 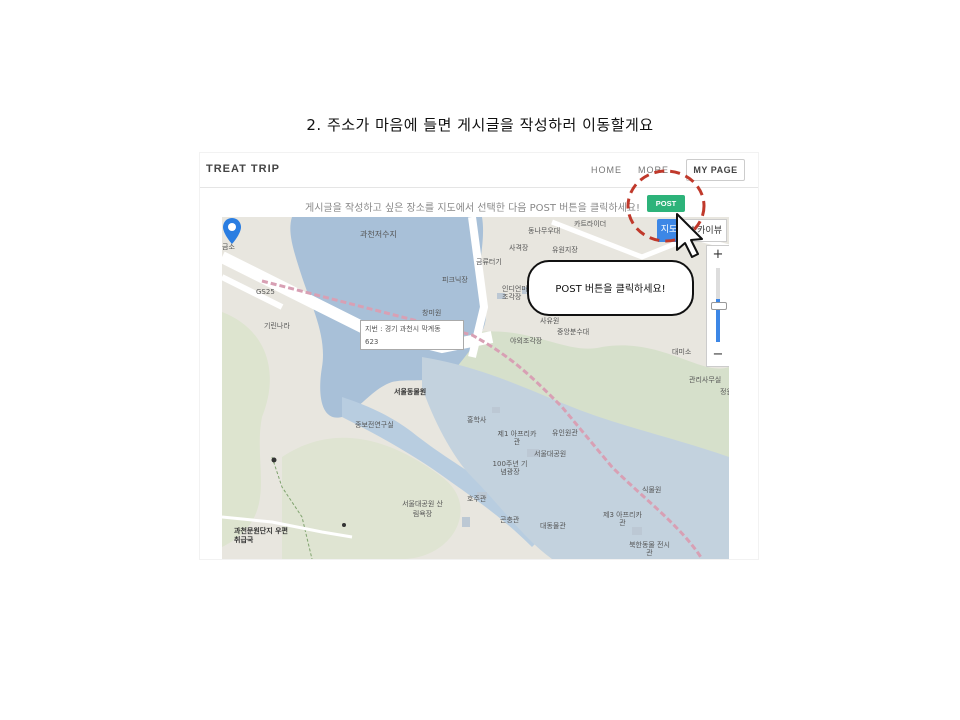 What do you see at coordinates (666, 213) in the screenshot?
I see `annotation-overlay` at bounding box center [666, 213].